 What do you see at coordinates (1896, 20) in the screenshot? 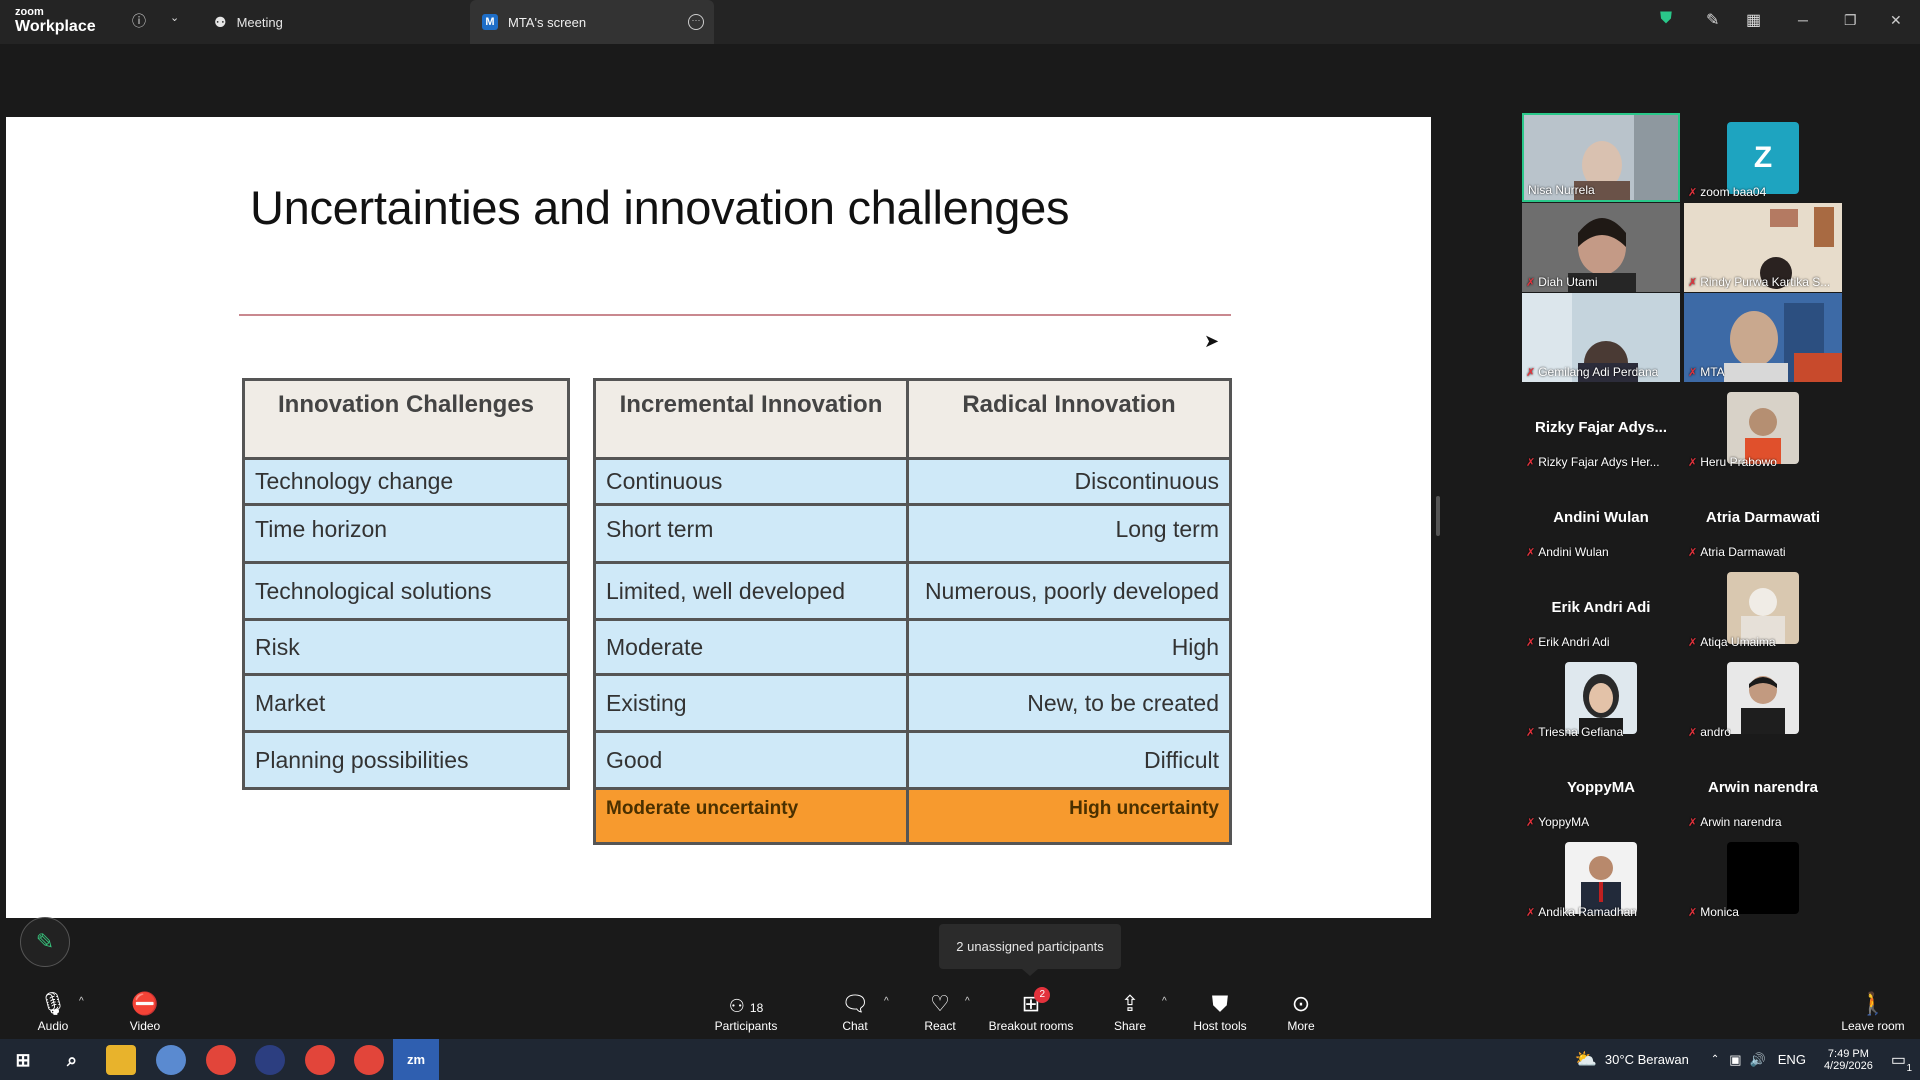
I see `close-icon: ✕` at bounding box center [1896, 20].